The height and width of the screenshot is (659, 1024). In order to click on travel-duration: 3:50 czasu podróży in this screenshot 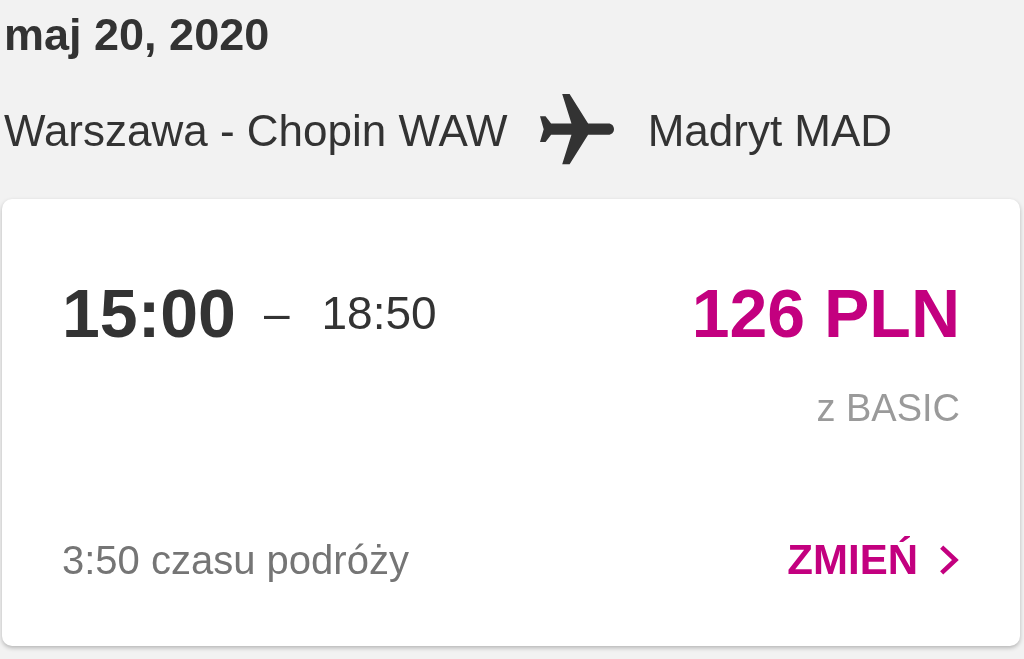, I will do `click(235, 560)`.